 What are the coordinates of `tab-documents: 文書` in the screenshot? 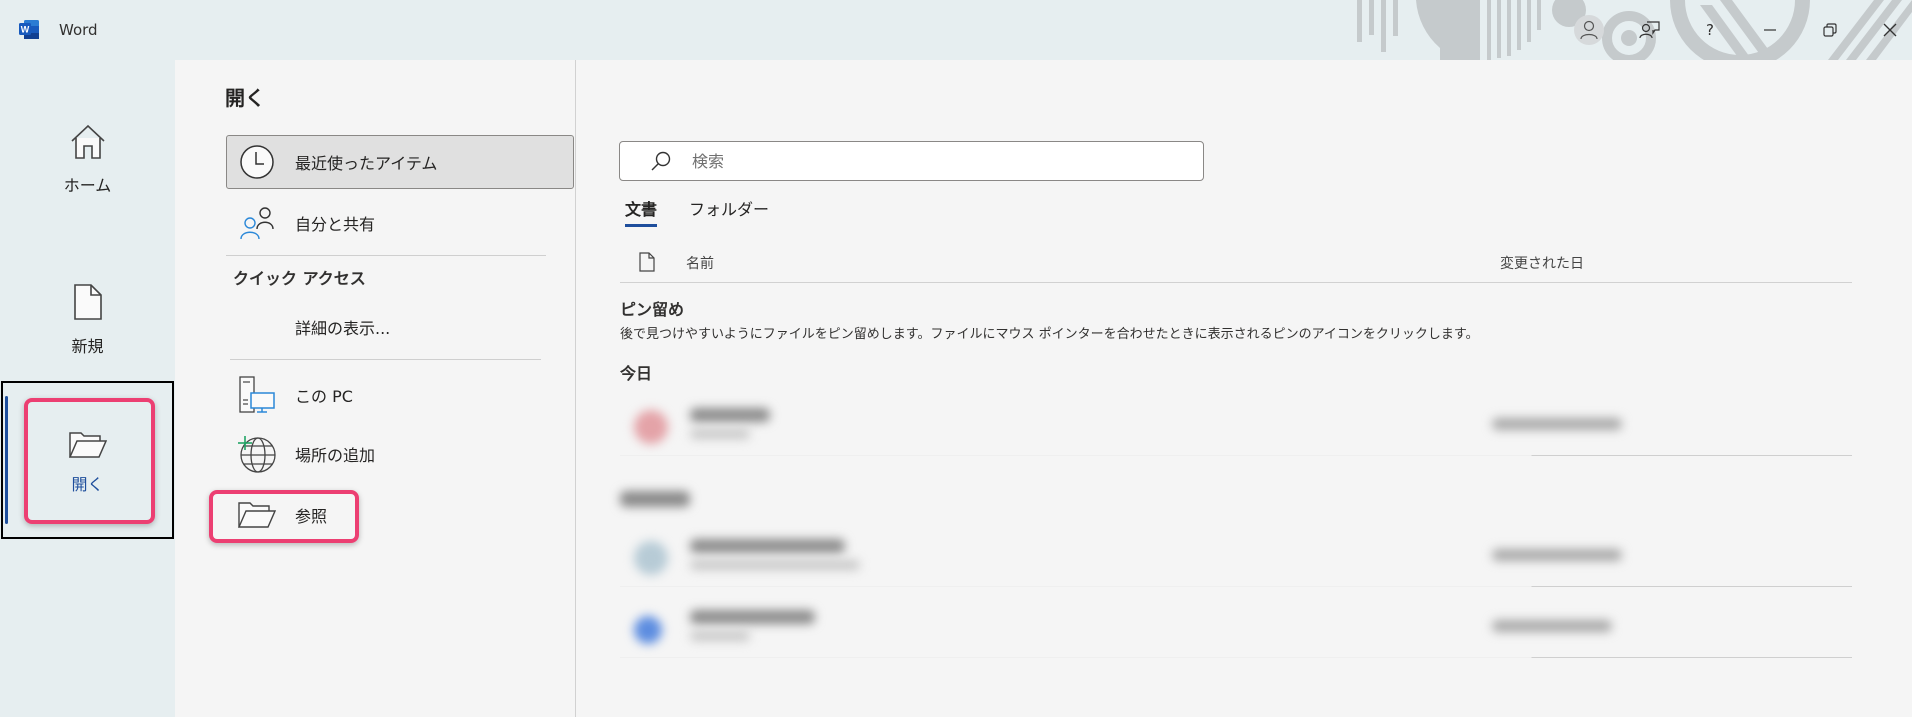 It's located at (641, 211).